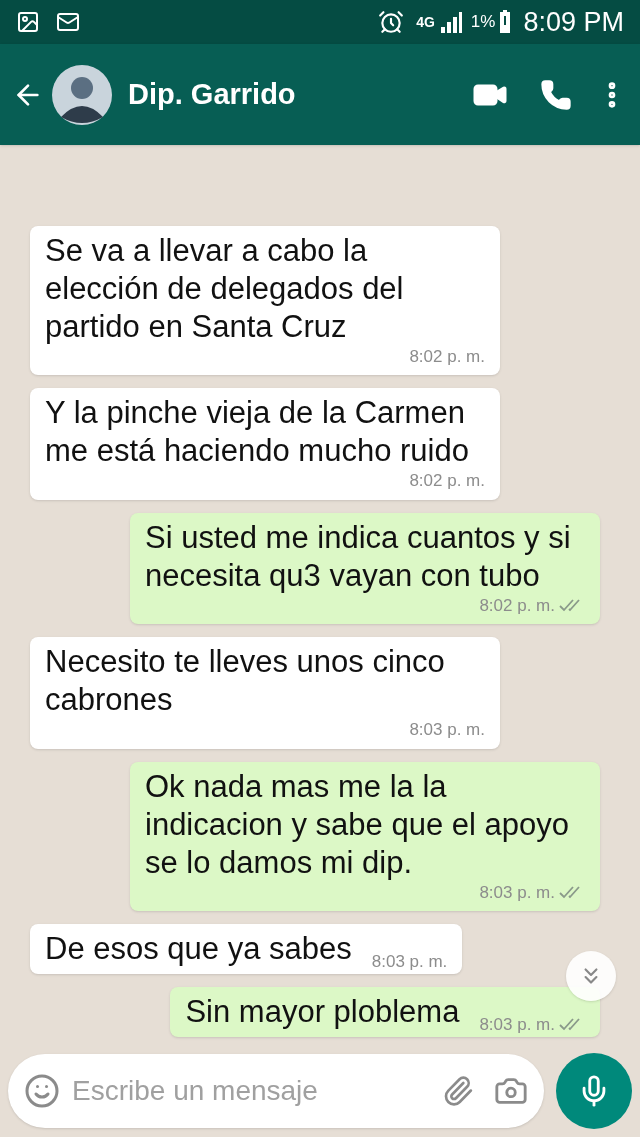 The height and width of the screenshot is (1137, 640). Describe the element at coordinates (322, 1012) in the screenshot. I see `message-text: Sin mayor ploblema` at that location.